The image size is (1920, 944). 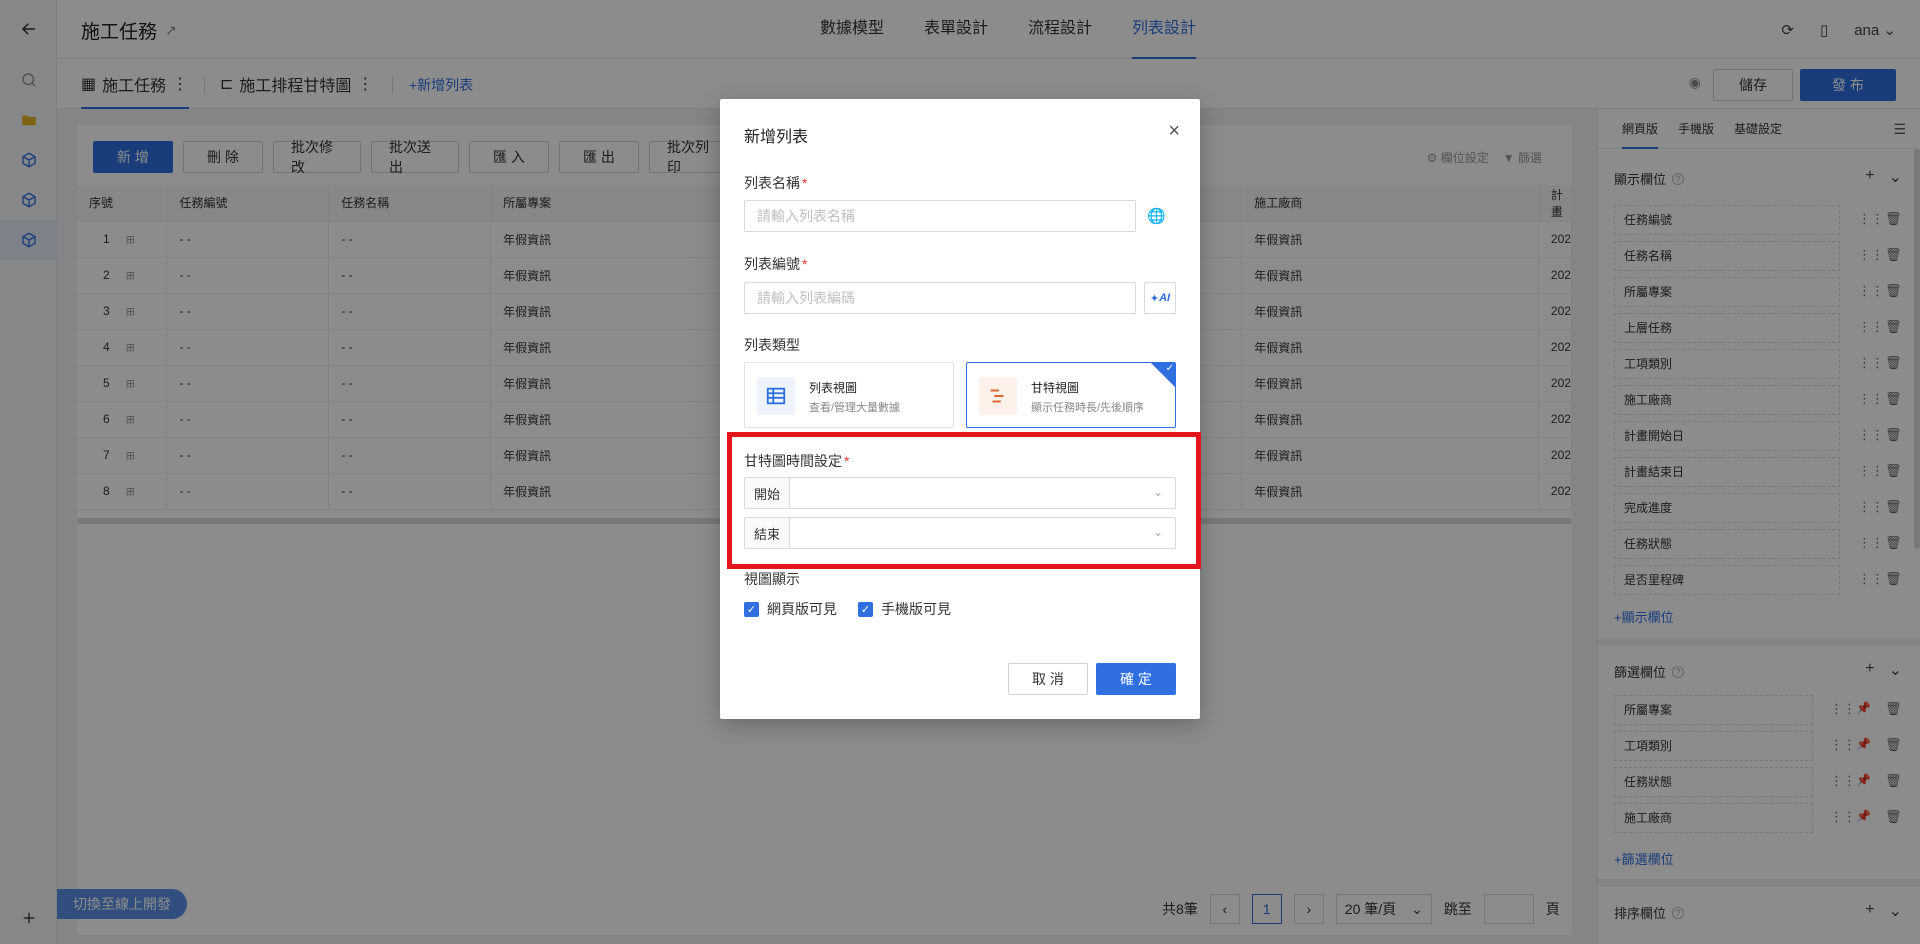 I want to click on list-view-icon, so click(x=776, y=396).